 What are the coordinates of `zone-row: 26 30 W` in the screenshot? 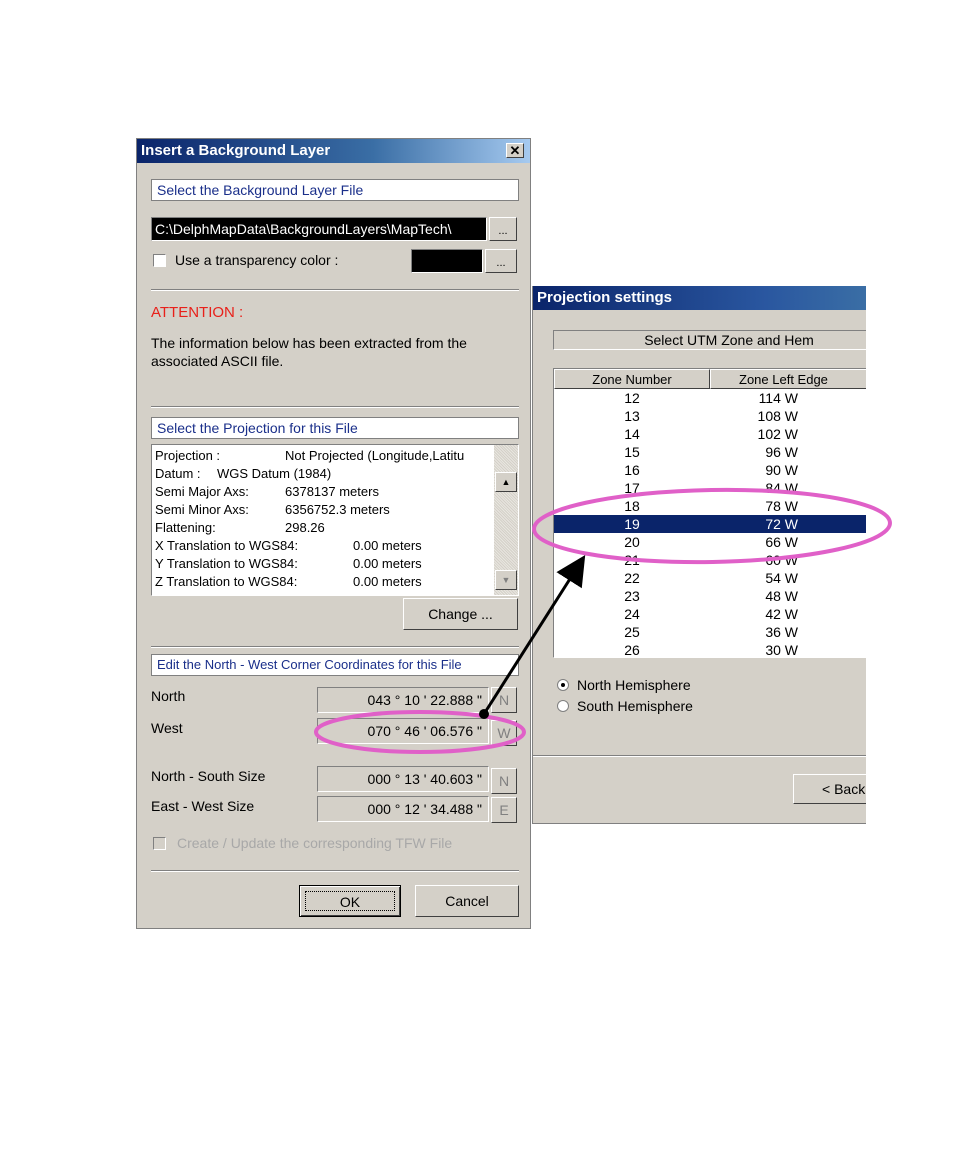 It's located at (710, 649).